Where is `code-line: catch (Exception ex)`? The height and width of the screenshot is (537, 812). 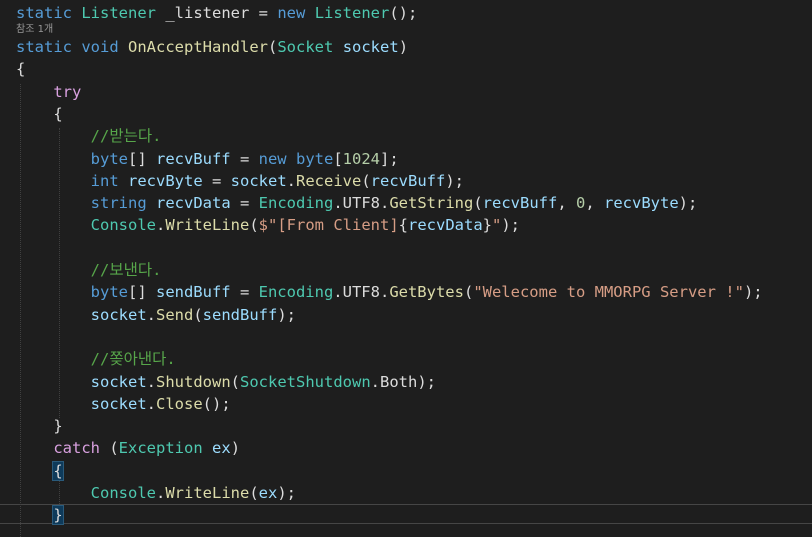
code-line: catch (Exception ex) is located at coordinates (128, 448).